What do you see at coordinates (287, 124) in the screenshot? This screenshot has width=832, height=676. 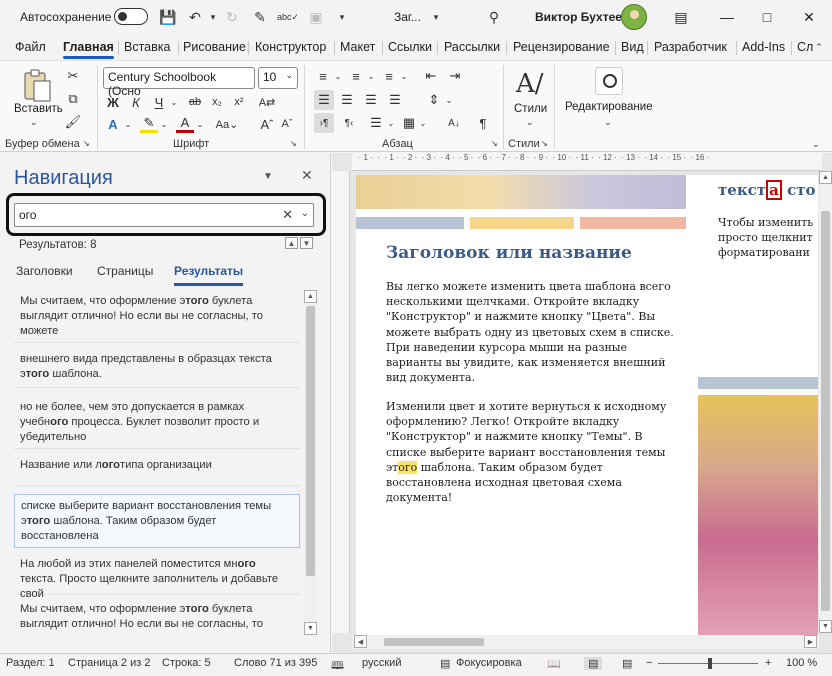 I see `shrink-font-icon: Aˇ` at bounding box center [287, 124].